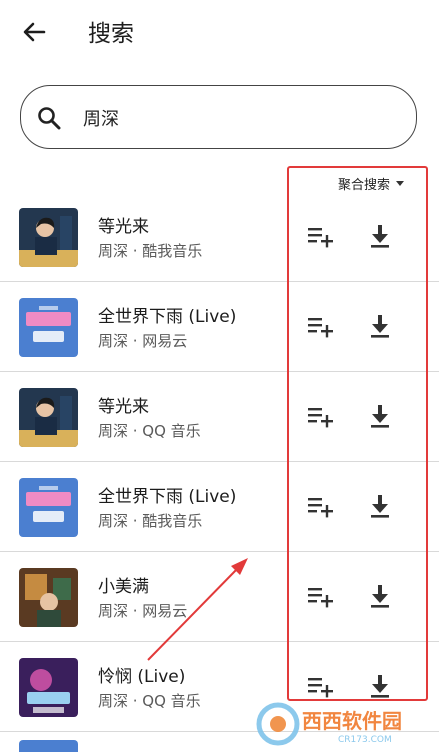 This screenshot has width=439, height=752. What do you see at coordinates (123, 587) in the screenshot?
I see `song-title: 小美满` at bounding box center [123, 587].